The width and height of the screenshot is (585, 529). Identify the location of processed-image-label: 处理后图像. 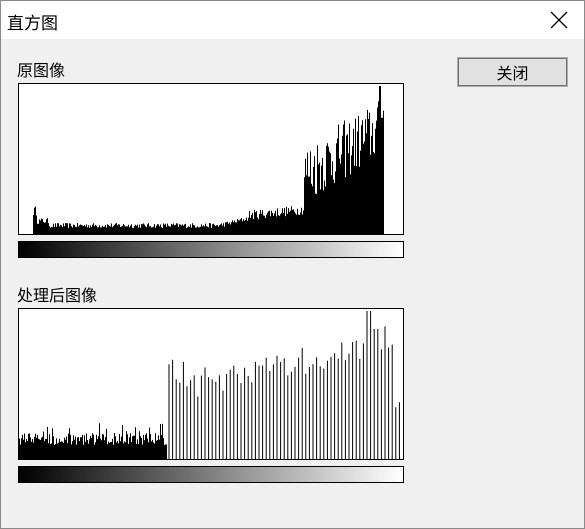
(57, 295).